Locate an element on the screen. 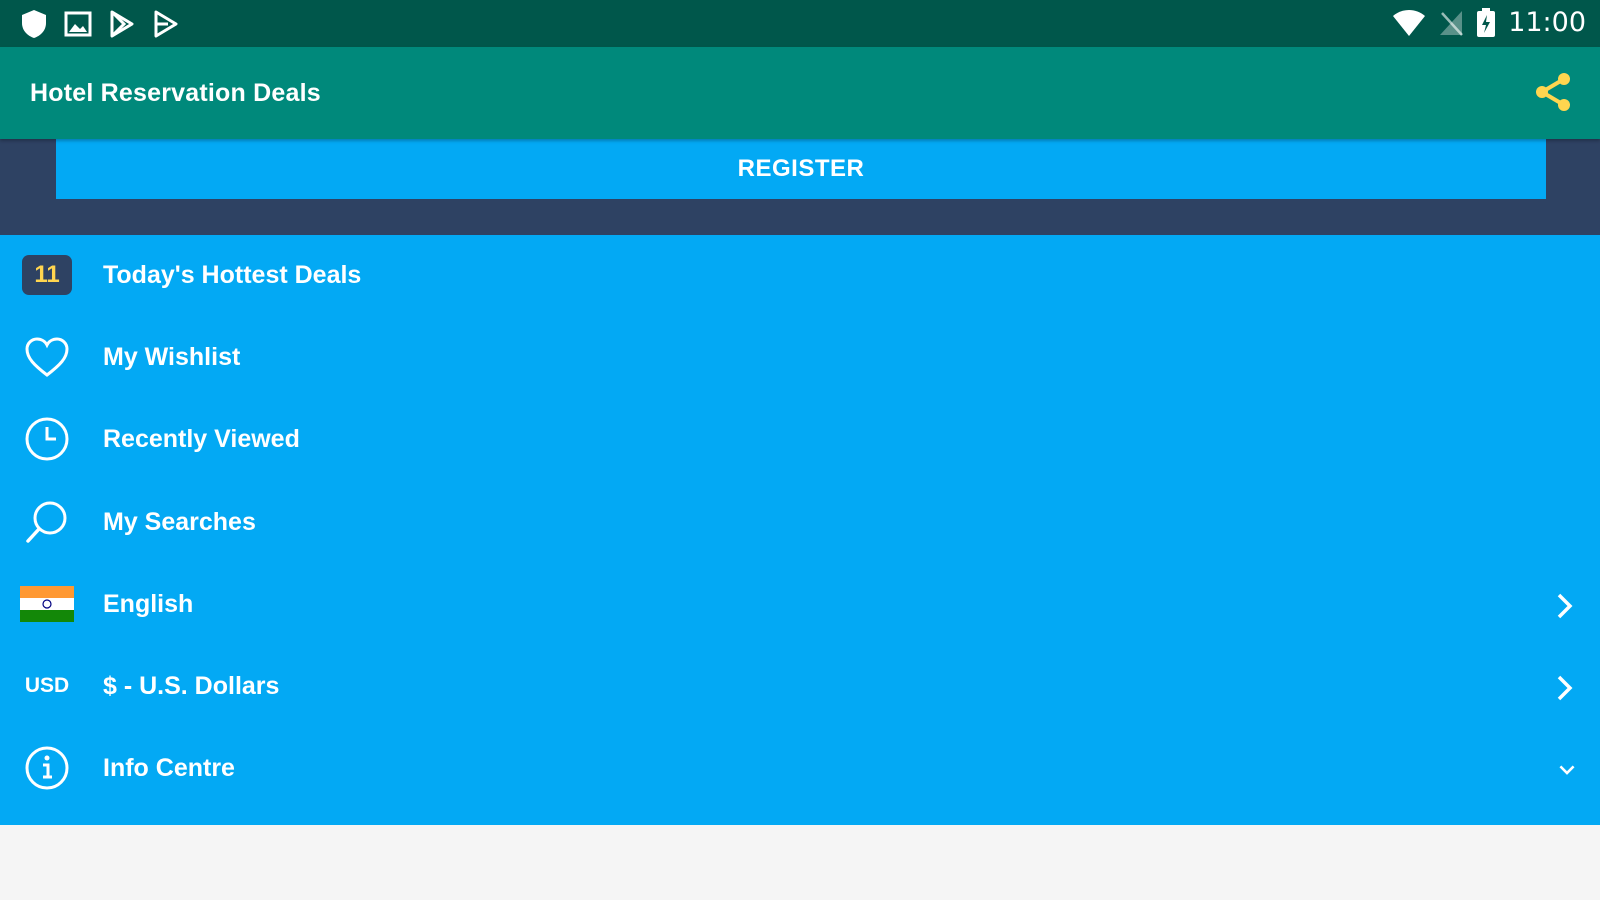 Image resolution: width=1600 pixels, height=900 pixels. chevron-down-icon is located at coordinates (1567, 770).